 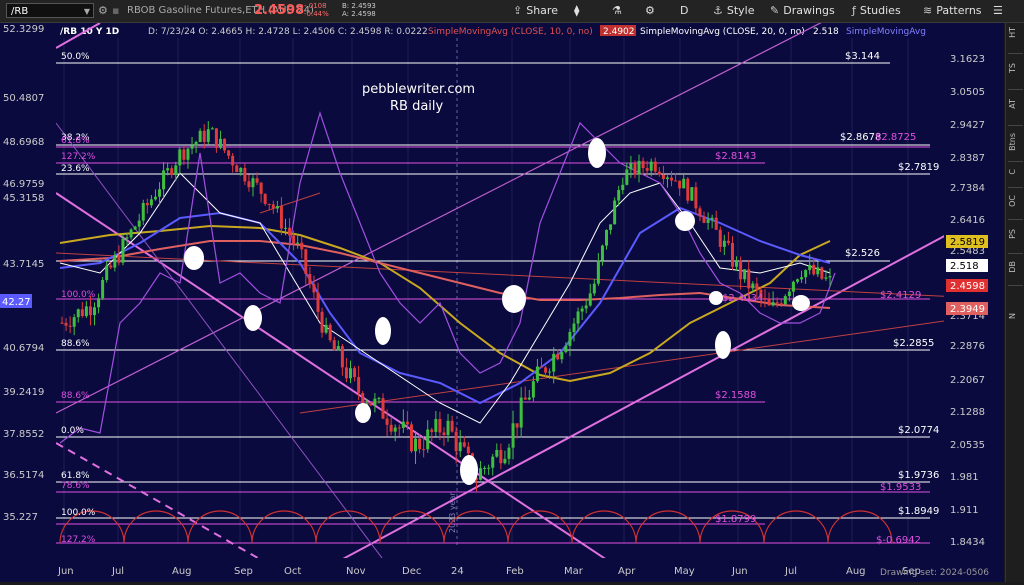 I want to click on bottom-axis-tick: Mar, so click(x=574, y=571).